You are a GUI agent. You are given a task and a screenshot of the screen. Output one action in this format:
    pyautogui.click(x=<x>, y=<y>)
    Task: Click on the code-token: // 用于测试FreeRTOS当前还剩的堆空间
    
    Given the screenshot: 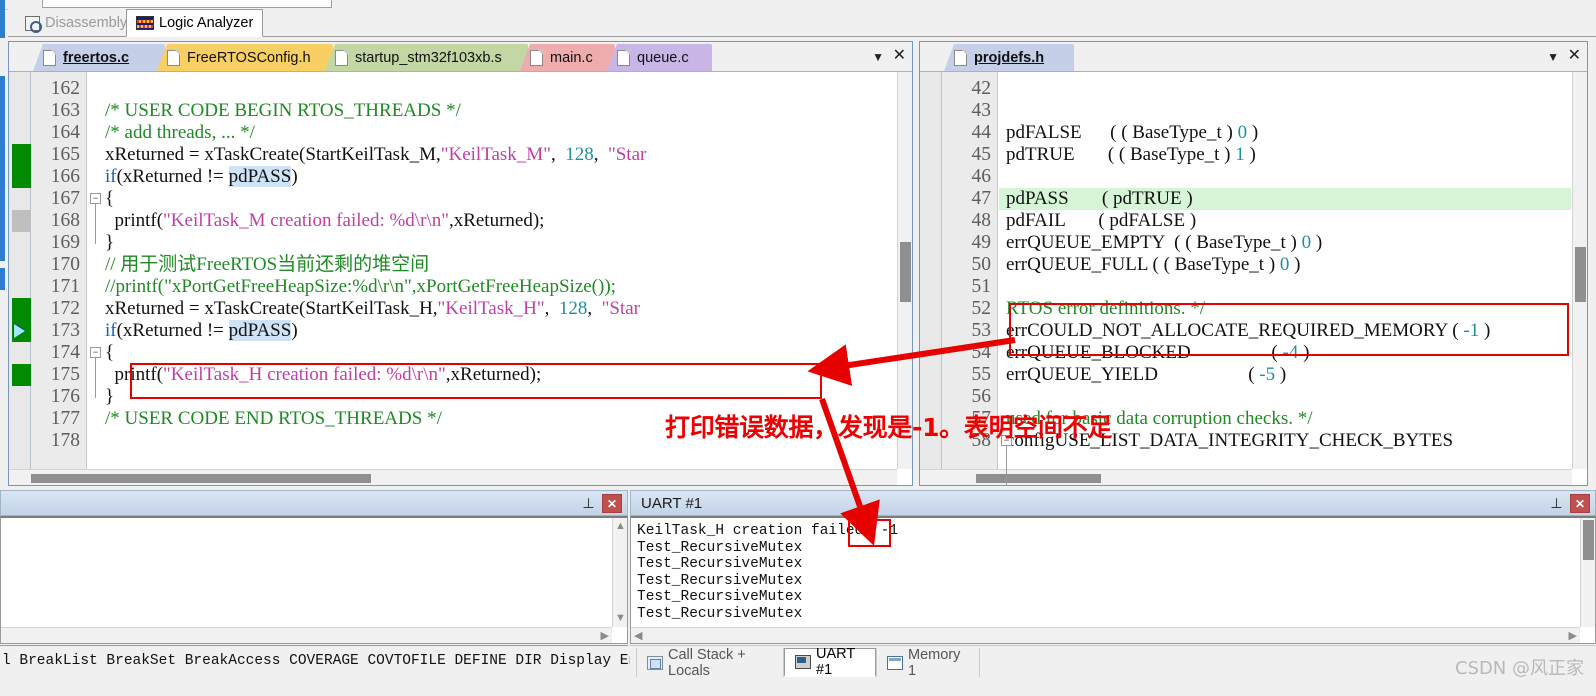 What is the action you would take?
    pyautogui.click(x=267, y=264)
    